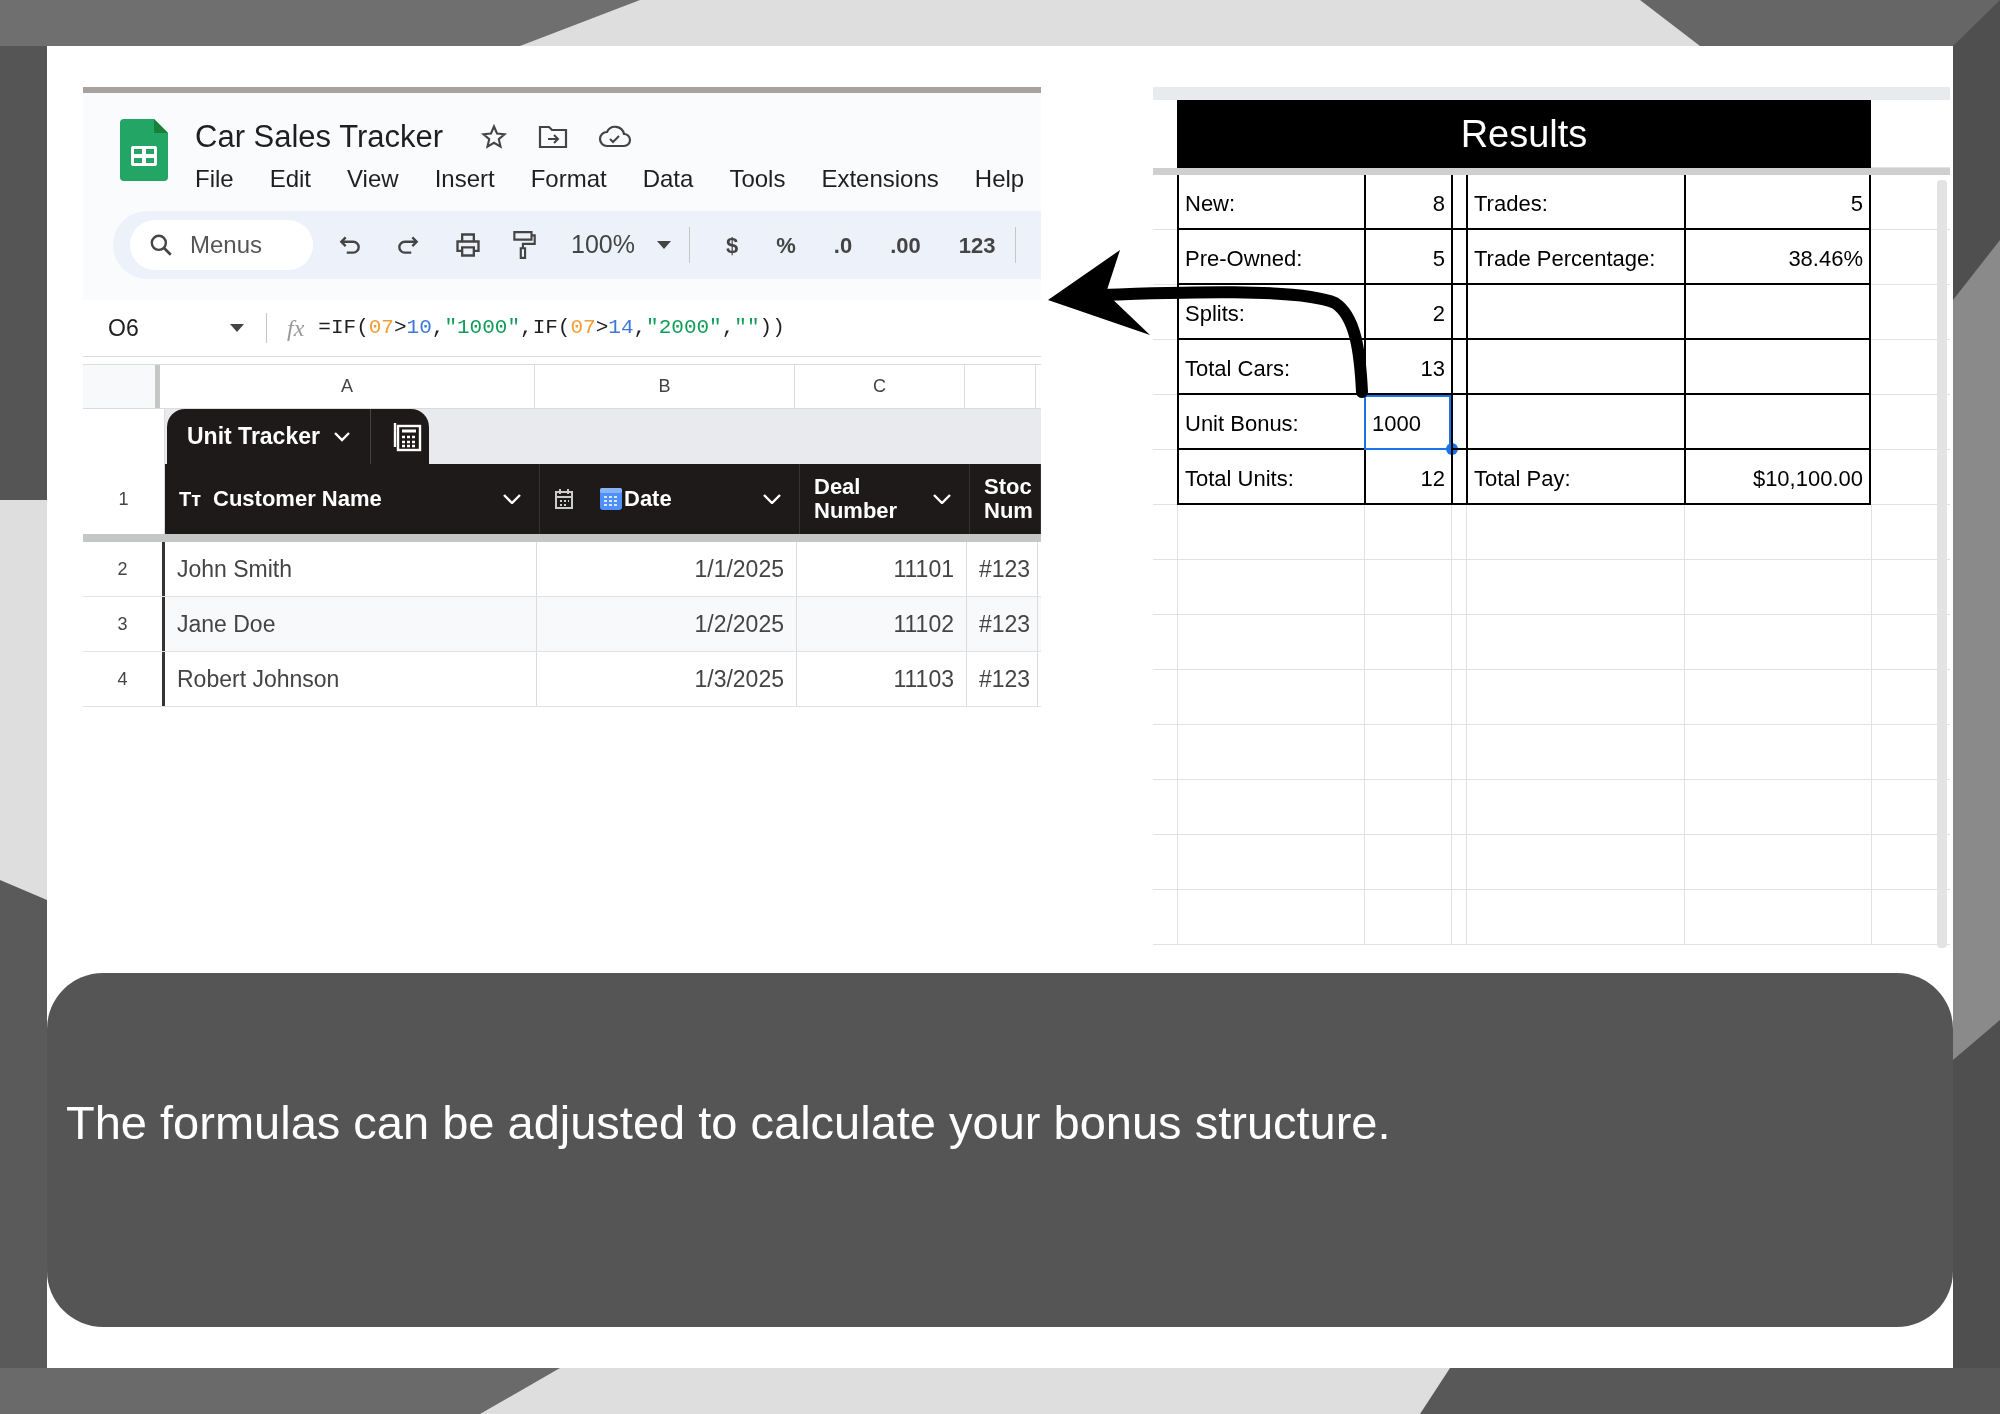  What do you see at coordinates (1407, 477) in the screenshot?
I see `value-cell: 12` at bounding box center [1407, 477].